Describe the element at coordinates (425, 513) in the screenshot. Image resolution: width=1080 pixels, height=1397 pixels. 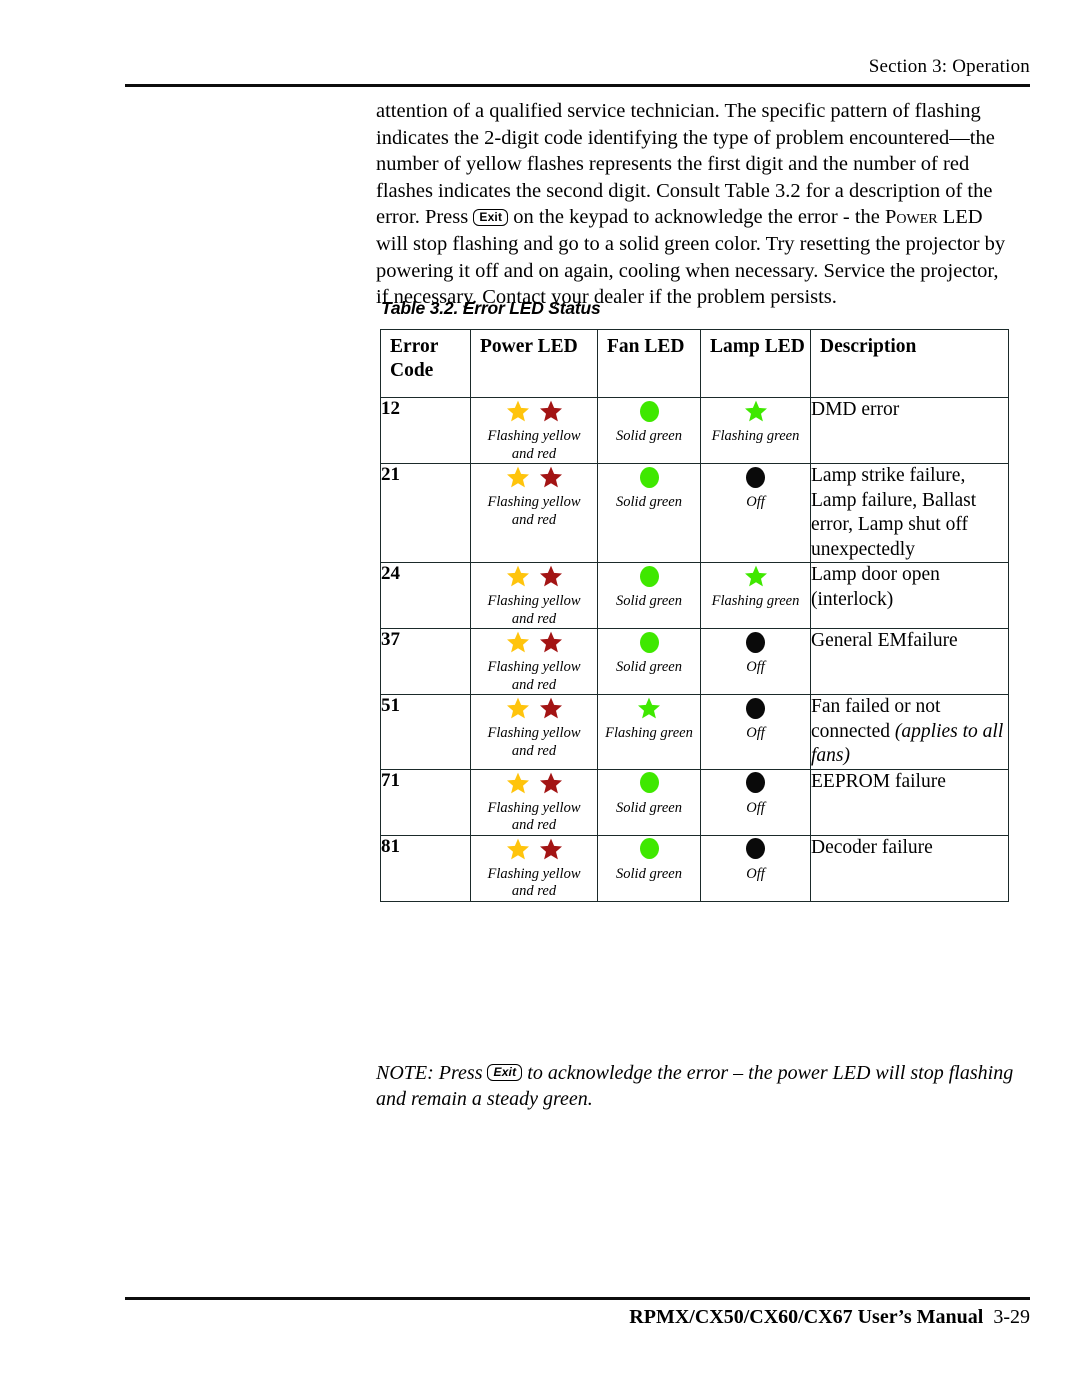
I see `cell-error-code: 21` at that location.